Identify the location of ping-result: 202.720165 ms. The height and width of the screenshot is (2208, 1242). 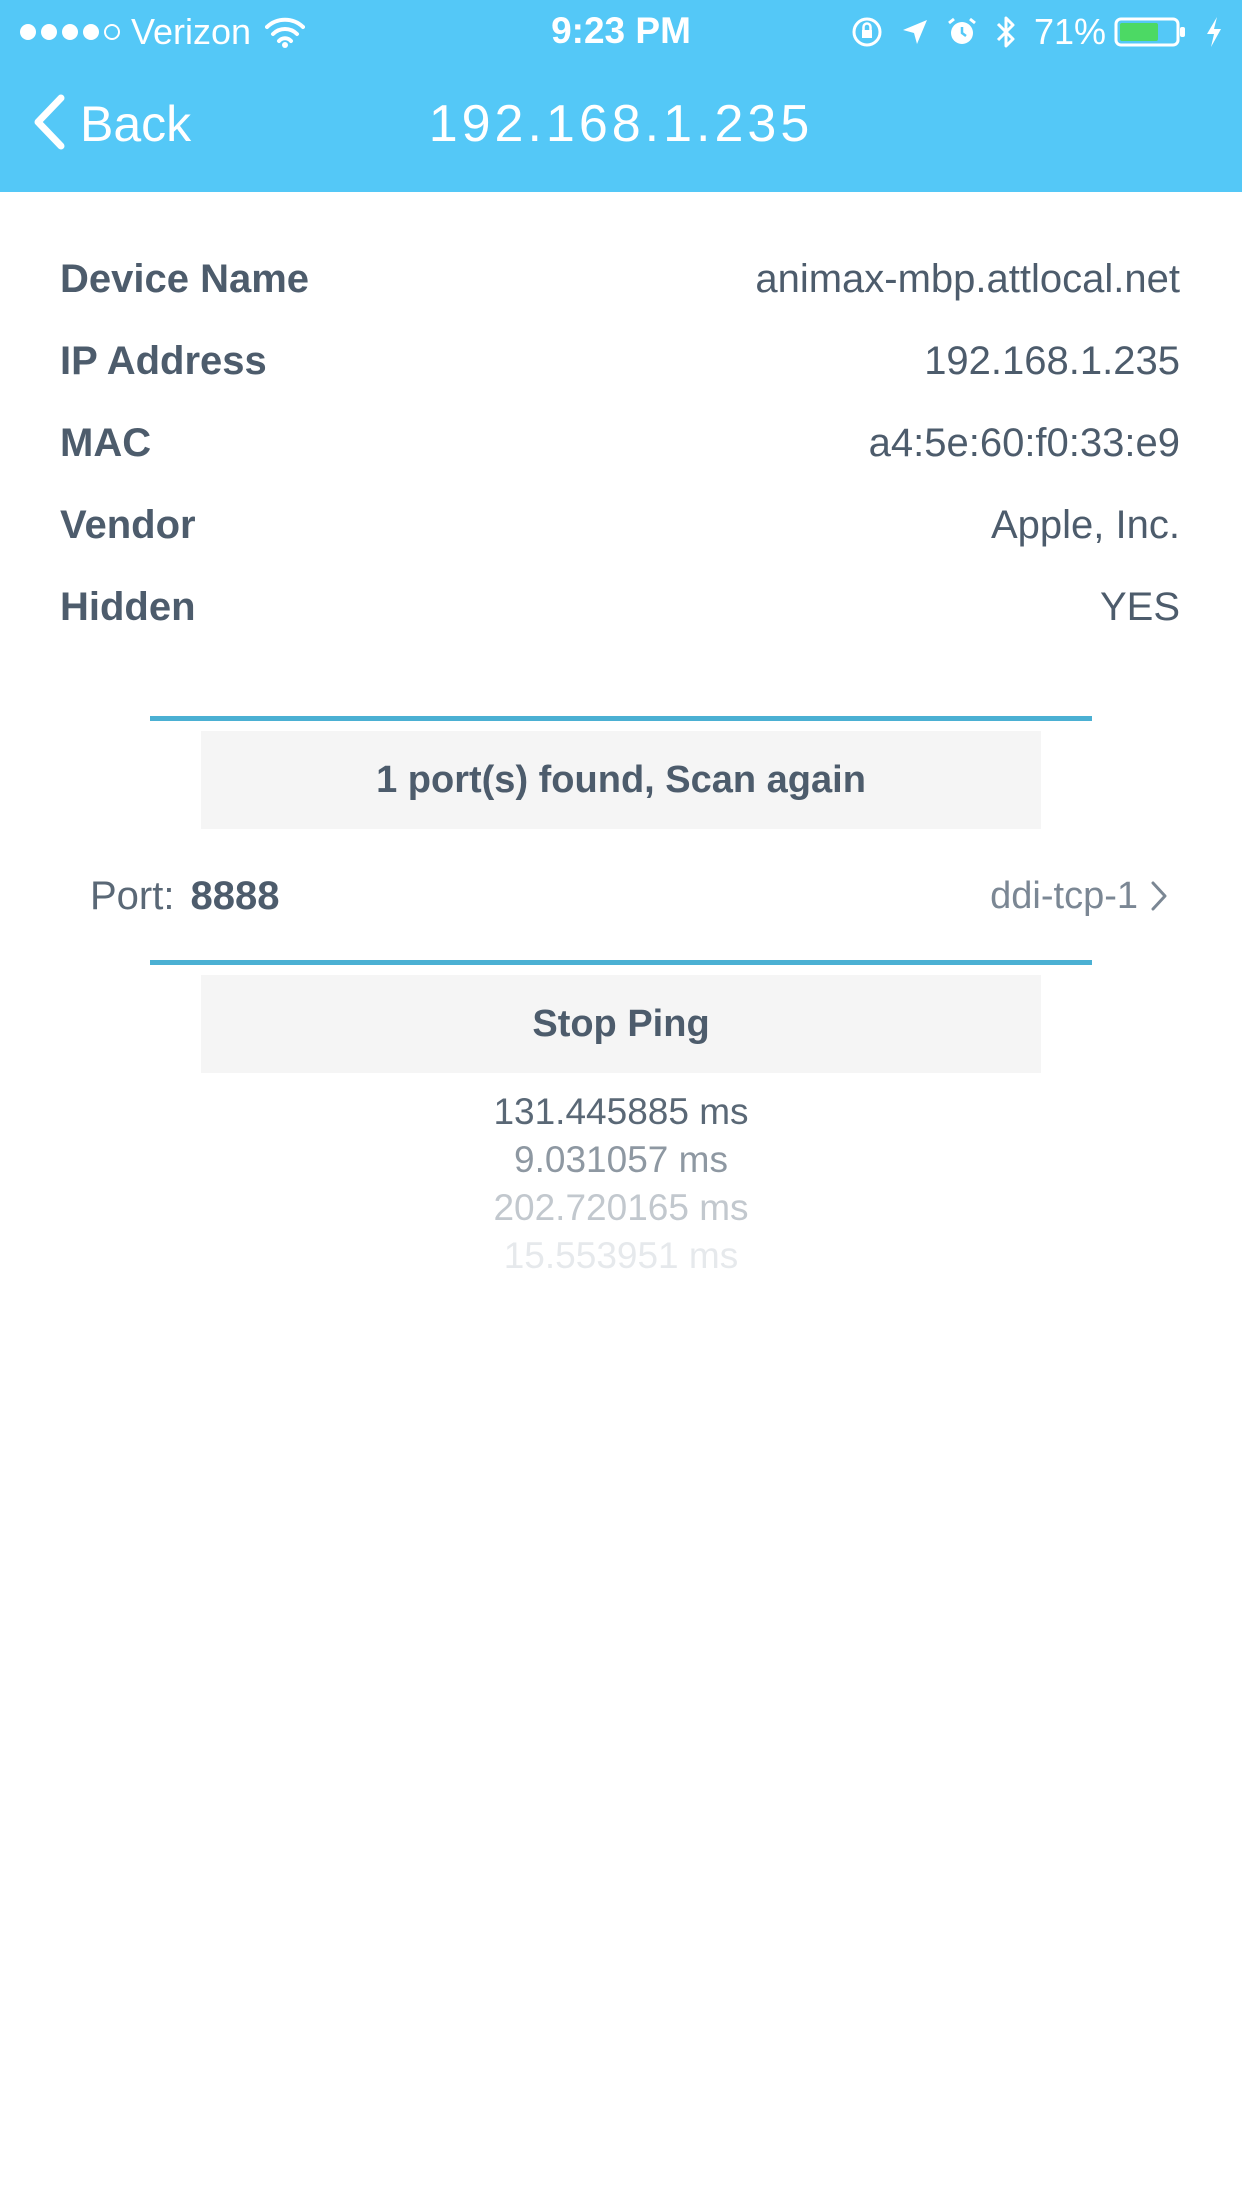
(621, 1207).